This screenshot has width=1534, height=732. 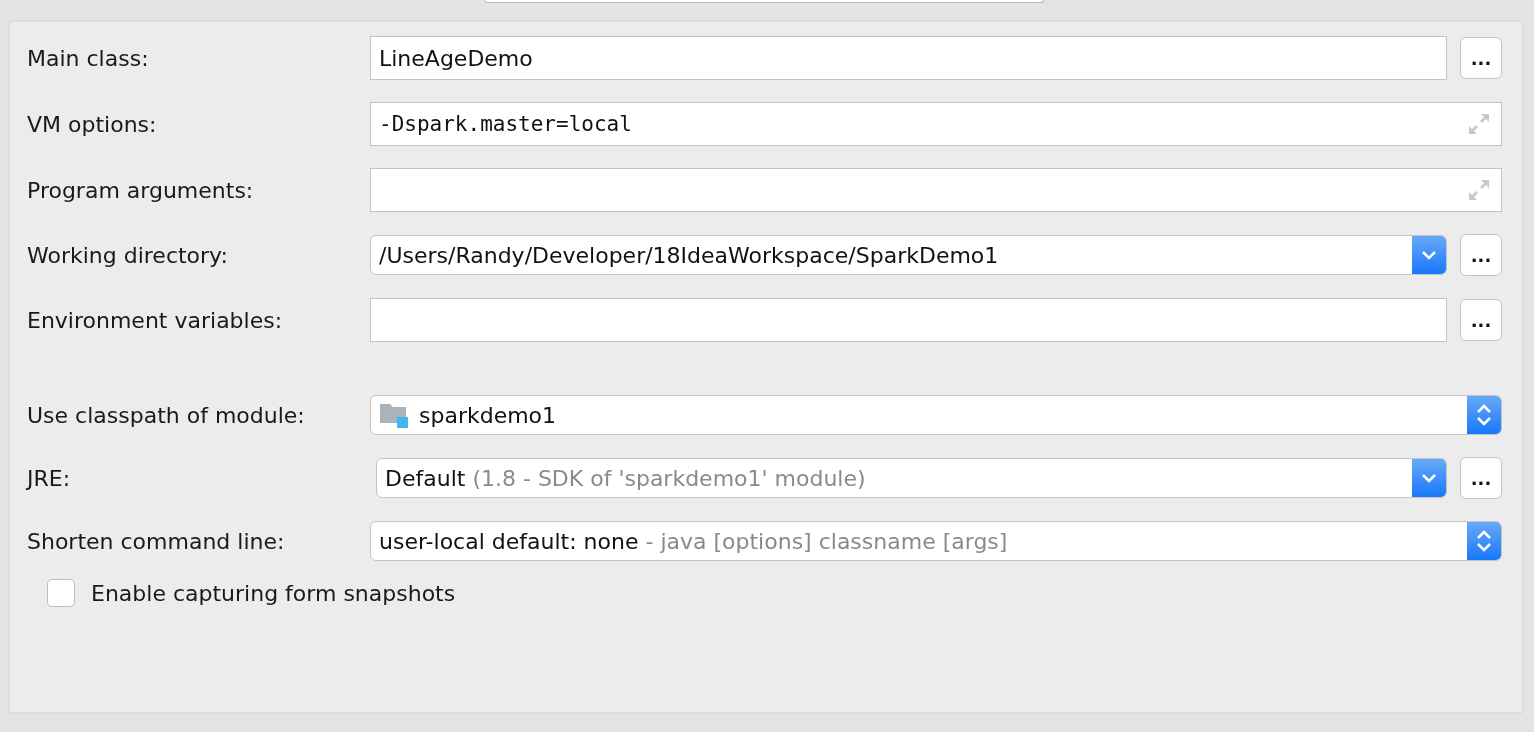 I want to click on field-label: Use classpath of module:, so click(x=166, y=415).